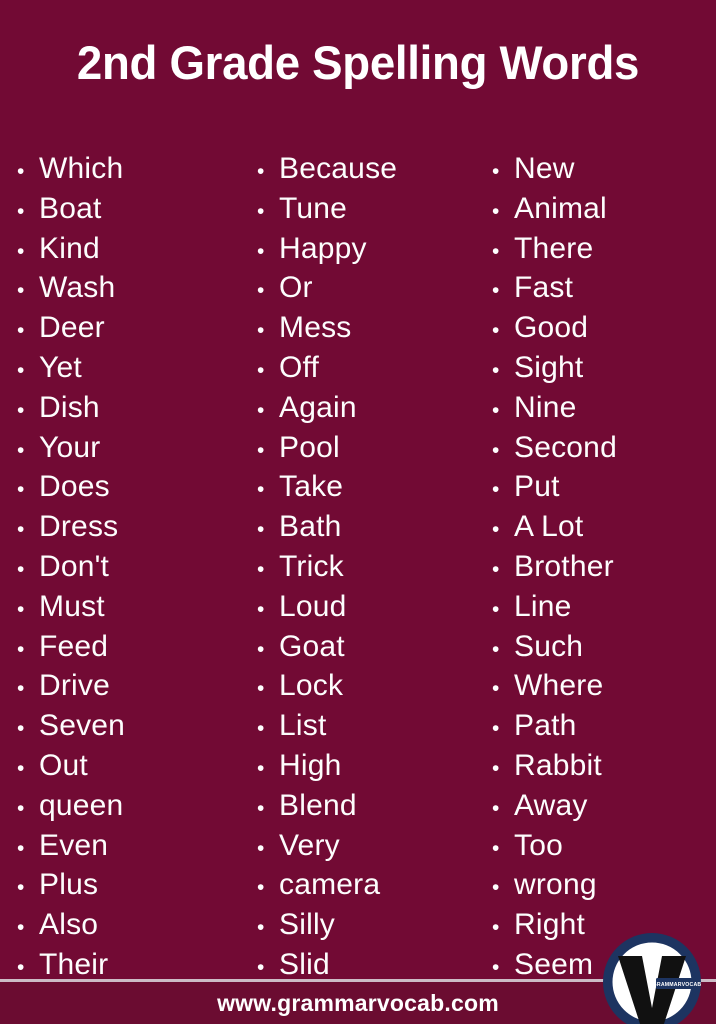  What do you see at coordinates (126, 726) in the screenshot?
I see `word-list-item: • Seven` at bounding box center [126, 726].